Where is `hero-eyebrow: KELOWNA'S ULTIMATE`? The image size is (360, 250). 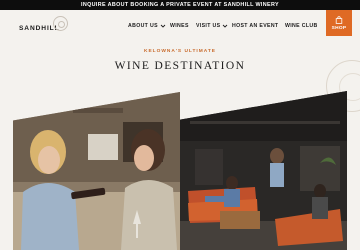
hero-eyebrow: KELOWNA'S ULTIMATE is located at coordinates (180, 51).